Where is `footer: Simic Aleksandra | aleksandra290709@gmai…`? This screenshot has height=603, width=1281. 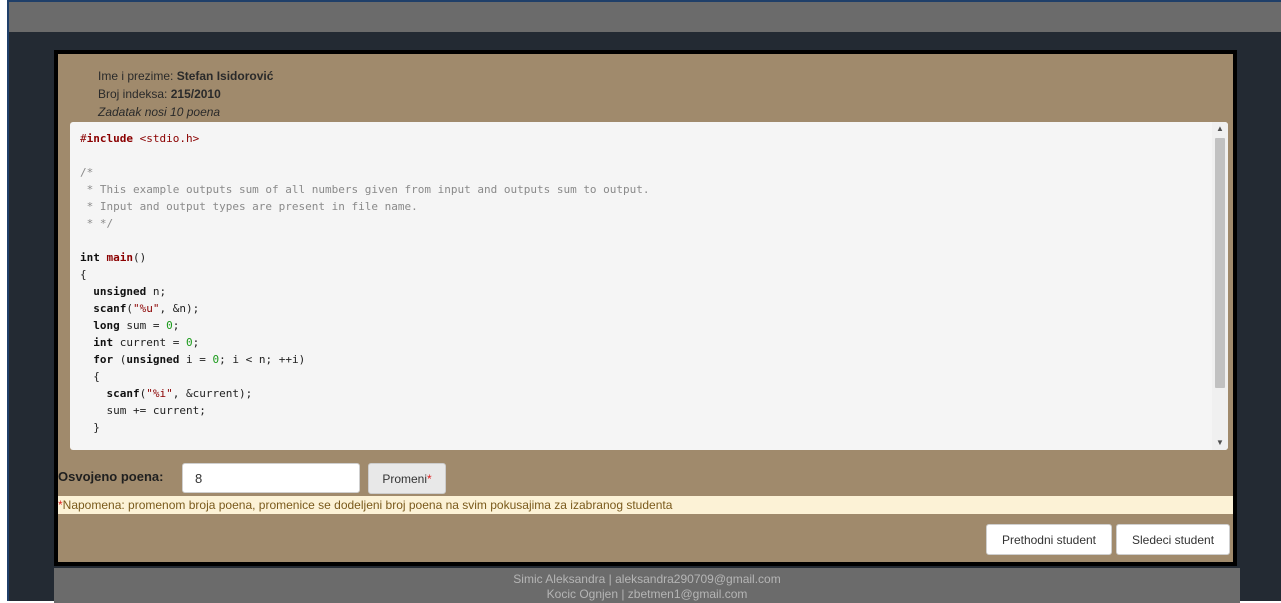
footer: Simic Aleksandra | aleksandra290709@gmai… is located at coordinates (647, 585).